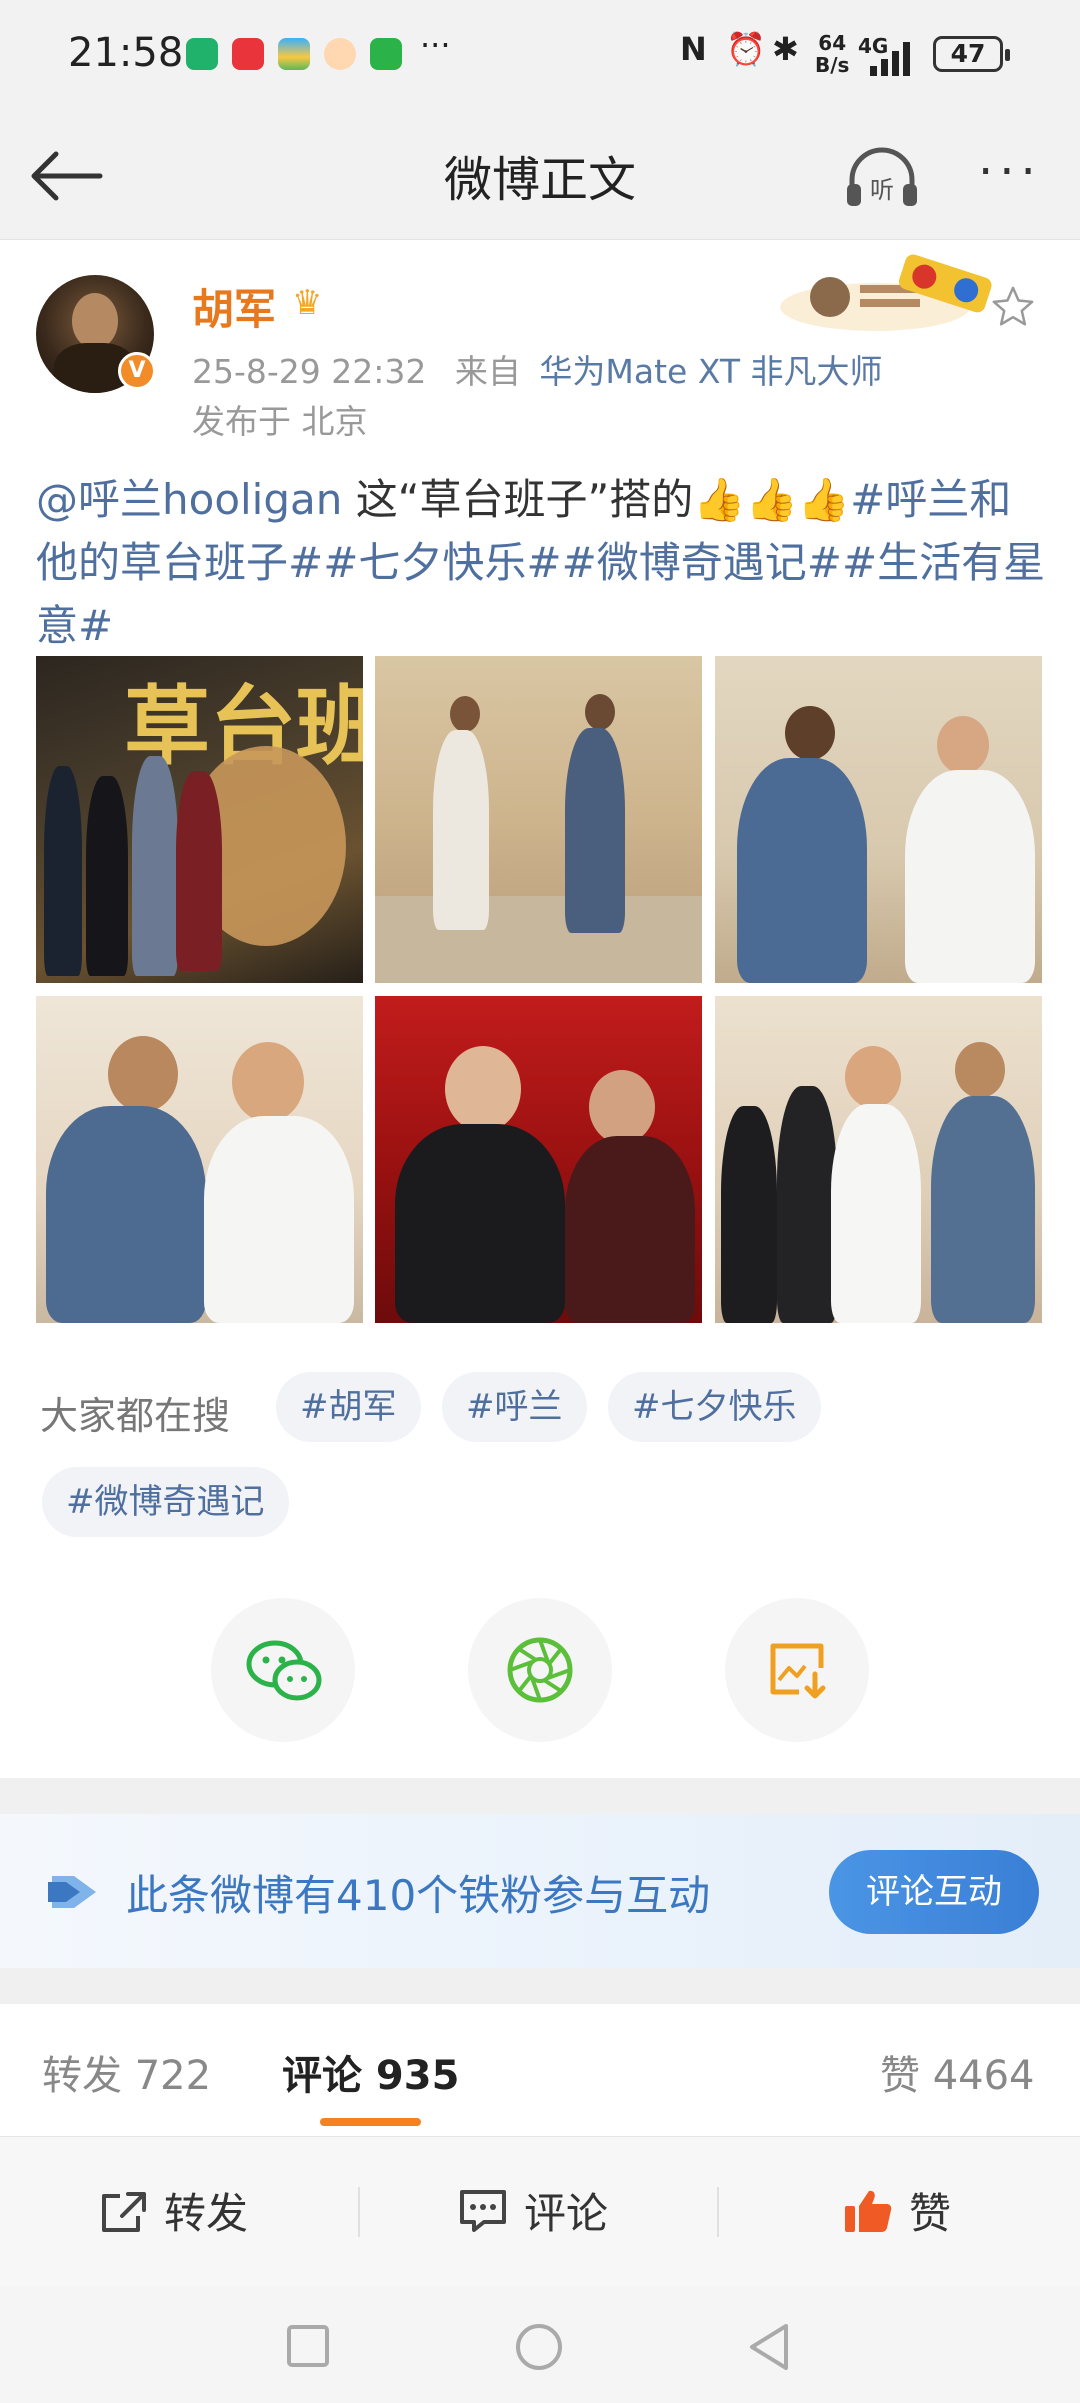  I want to click on verified-badge: V, so click(137, 371).